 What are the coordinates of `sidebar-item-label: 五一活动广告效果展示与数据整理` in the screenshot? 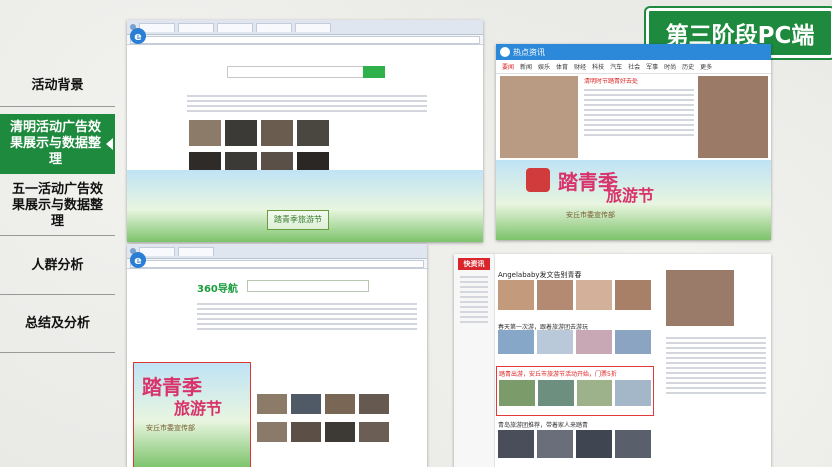 It's located at (57, 205).